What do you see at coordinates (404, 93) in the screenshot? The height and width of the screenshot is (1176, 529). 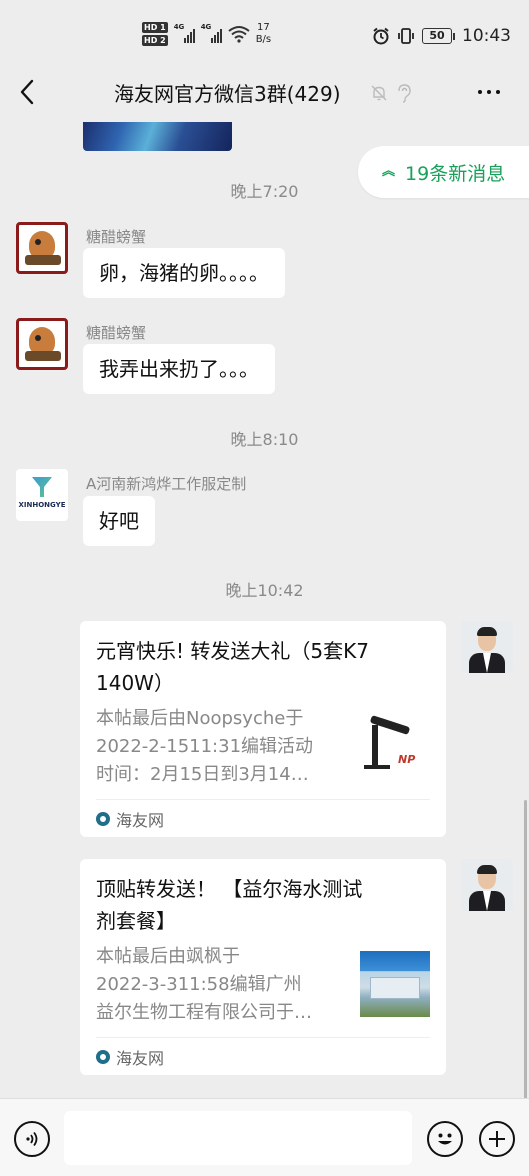 I see `ear-icon` at bounding box center [404, 93].